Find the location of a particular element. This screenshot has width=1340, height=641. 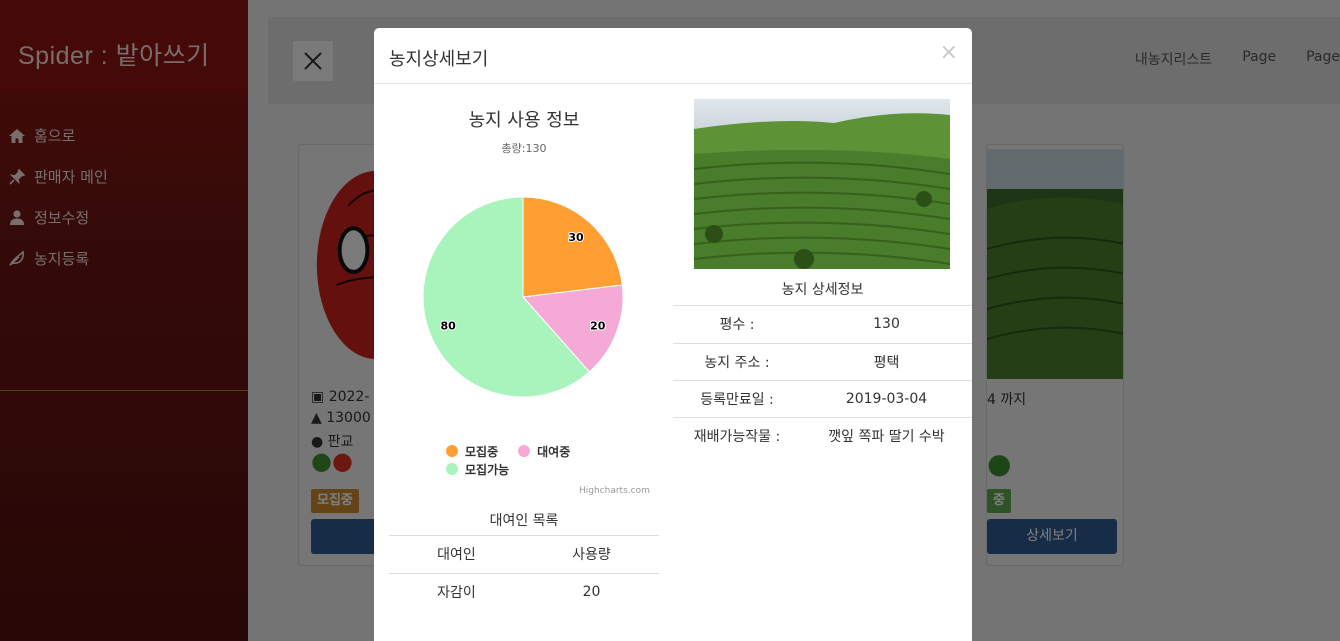

renter-usage: 20 is located at coordinates (591, 591).